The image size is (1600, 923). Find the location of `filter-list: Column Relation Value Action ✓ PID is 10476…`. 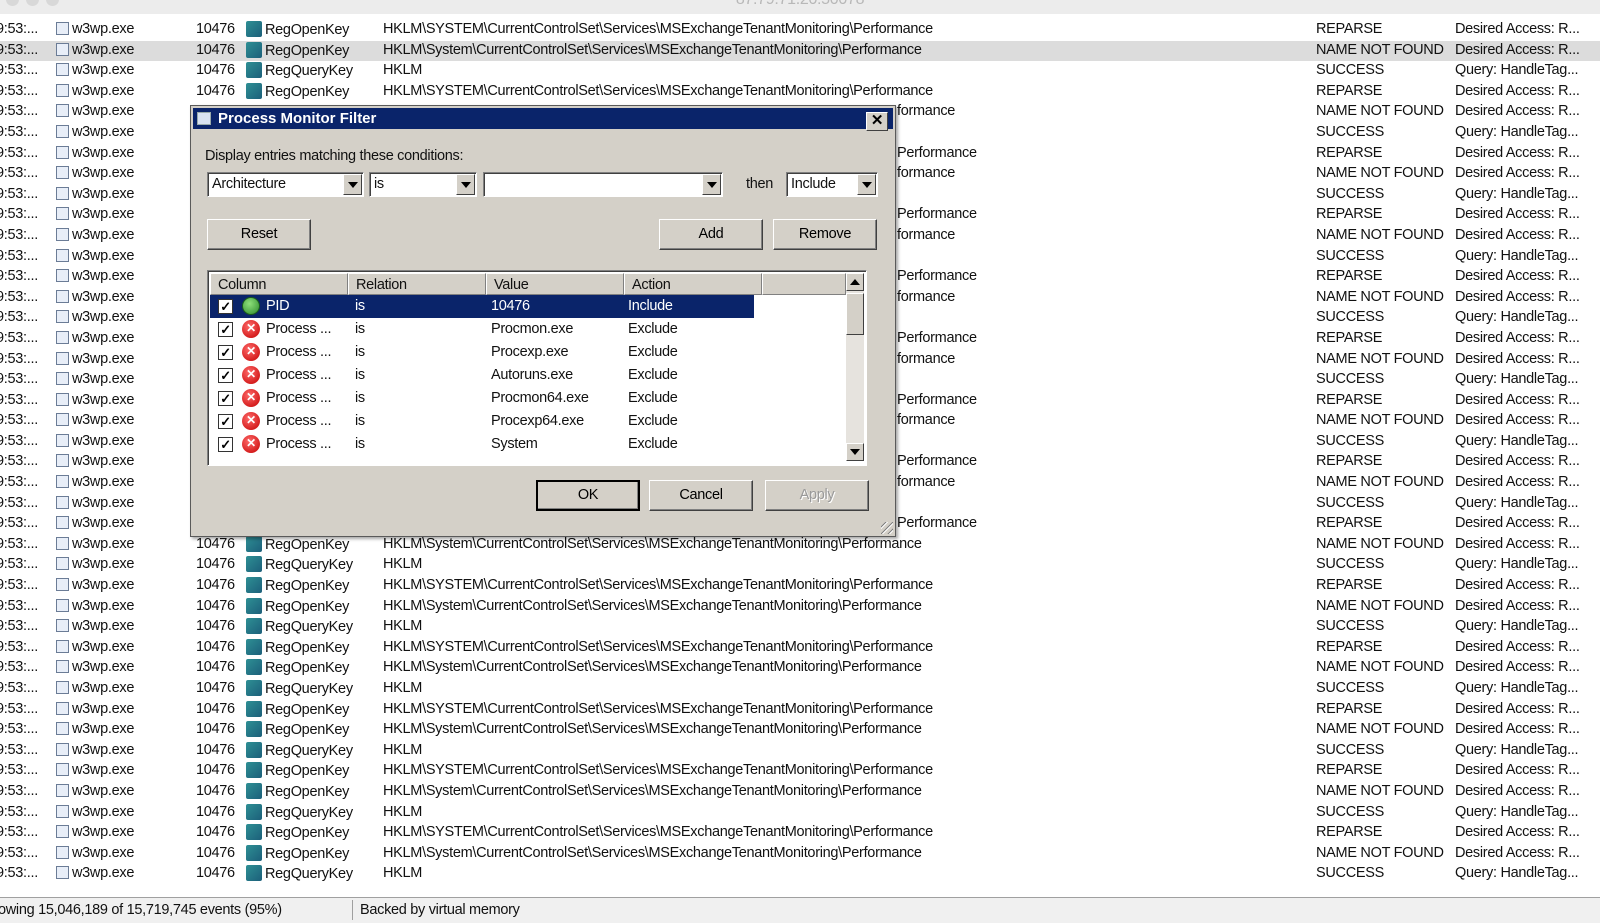

filter-list: Column Relation Value Action ✓ PID is 10476… is located at coordinates (537, 368).